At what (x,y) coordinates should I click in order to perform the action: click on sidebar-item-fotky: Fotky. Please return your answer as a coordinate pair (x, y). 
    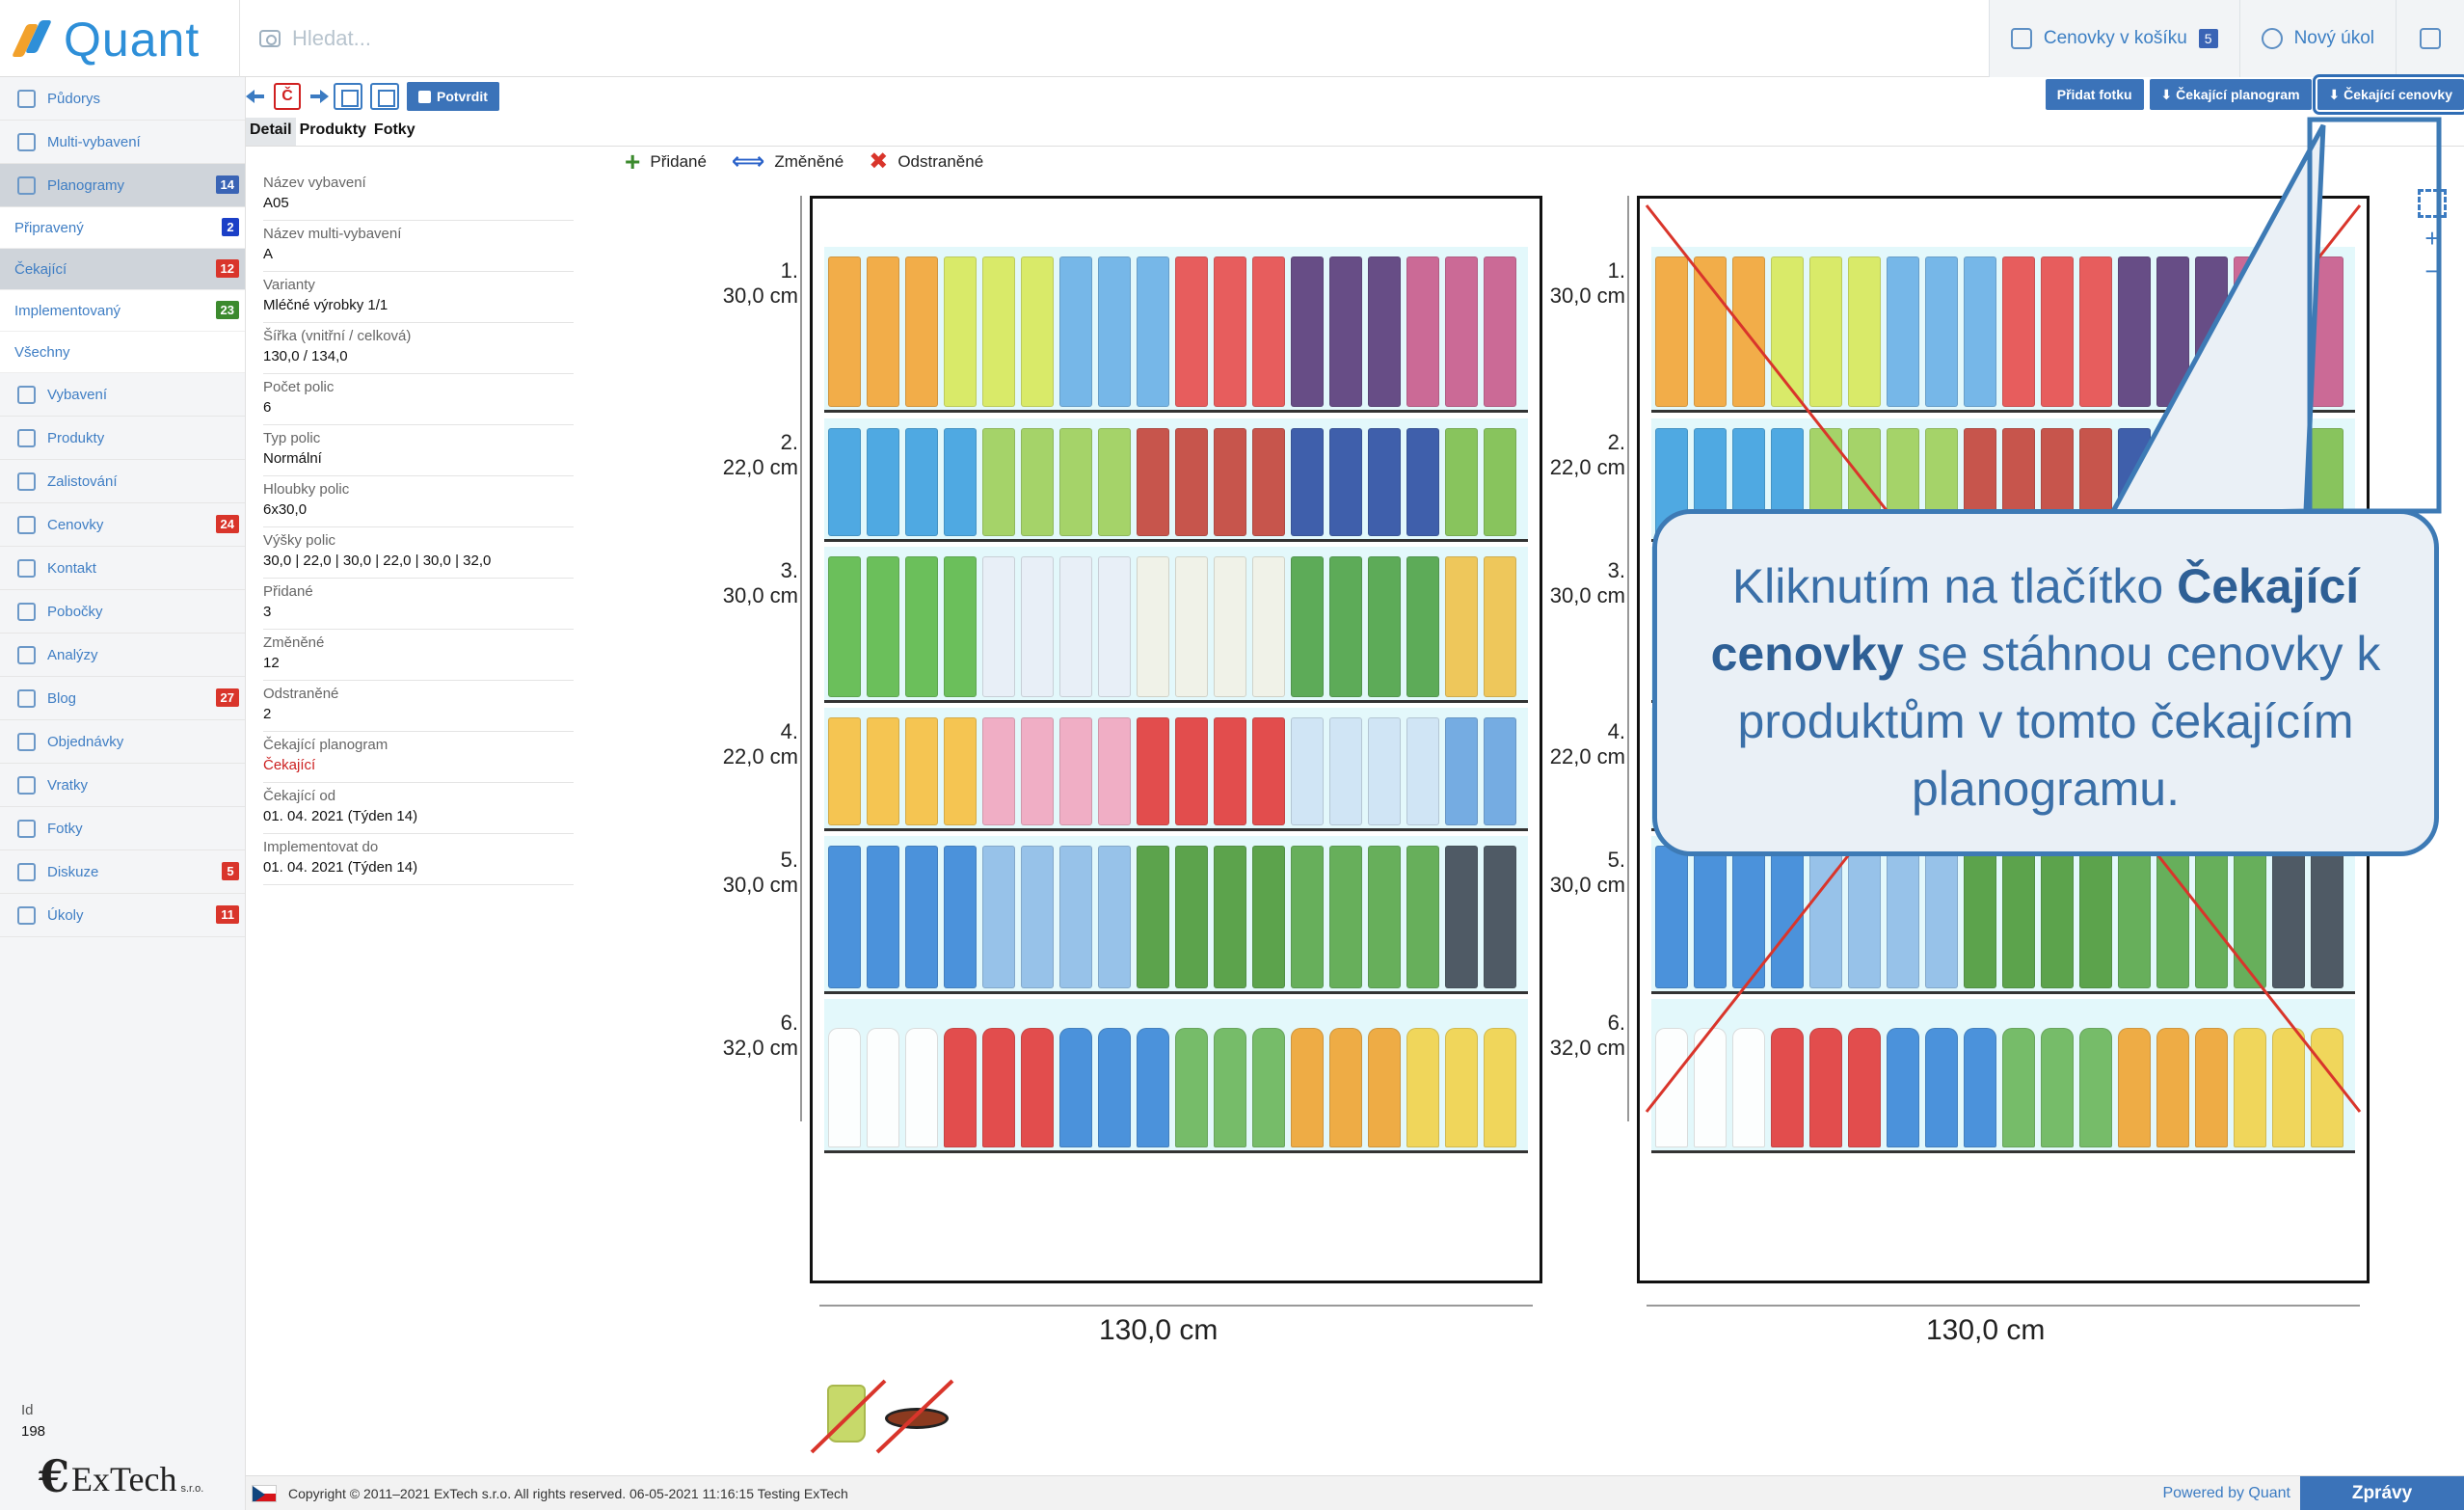
    Looking at the image, I should click on (123, 828).